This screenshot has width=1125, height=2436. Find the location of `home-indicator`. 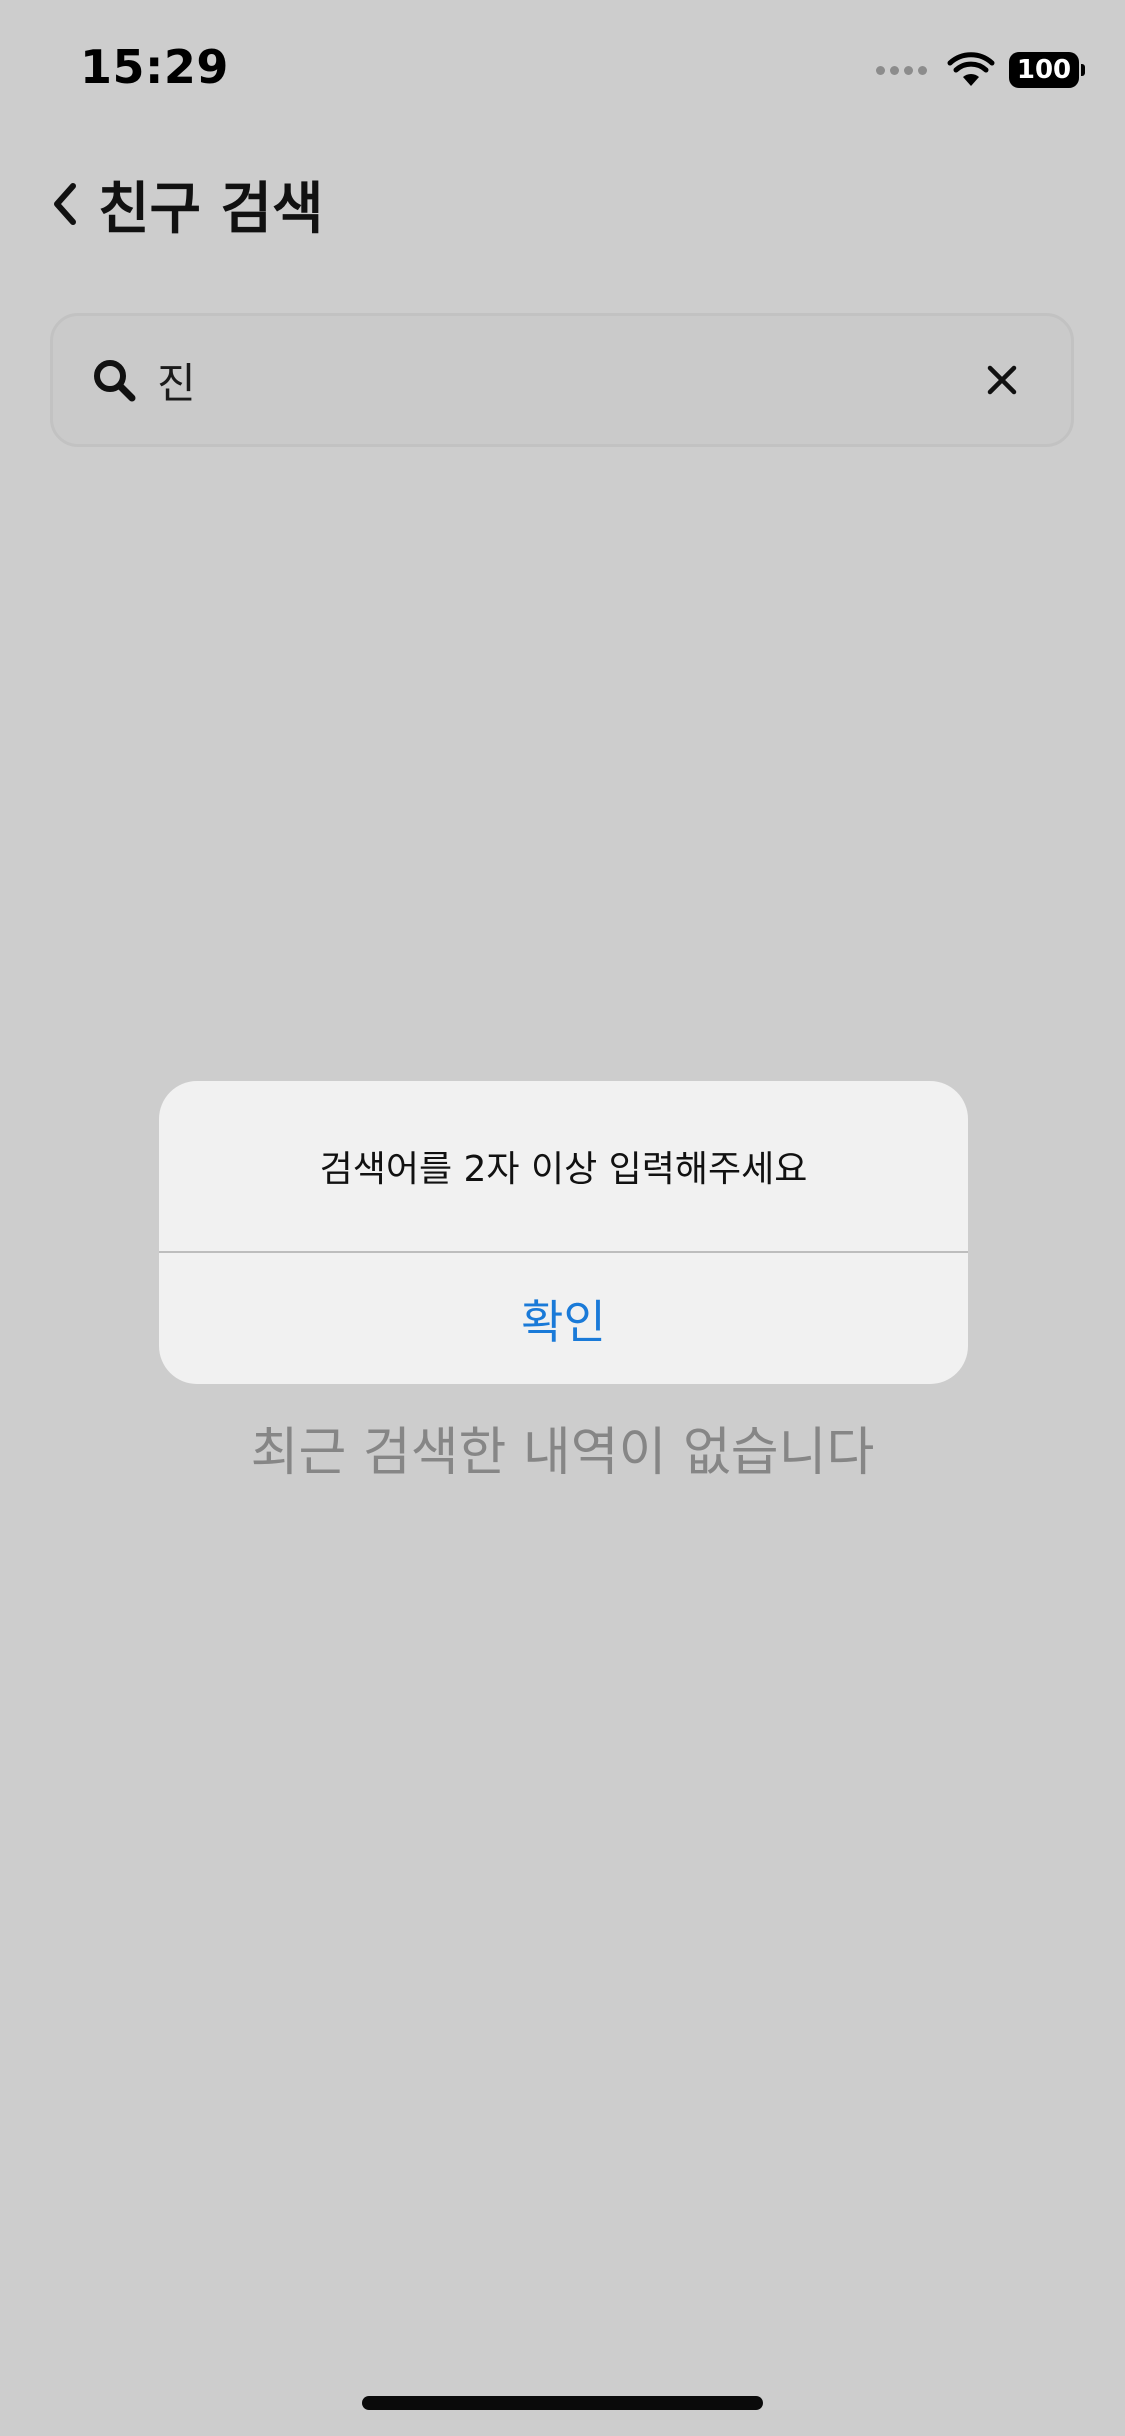

home-indicator is located at coordinates (562, 2403).